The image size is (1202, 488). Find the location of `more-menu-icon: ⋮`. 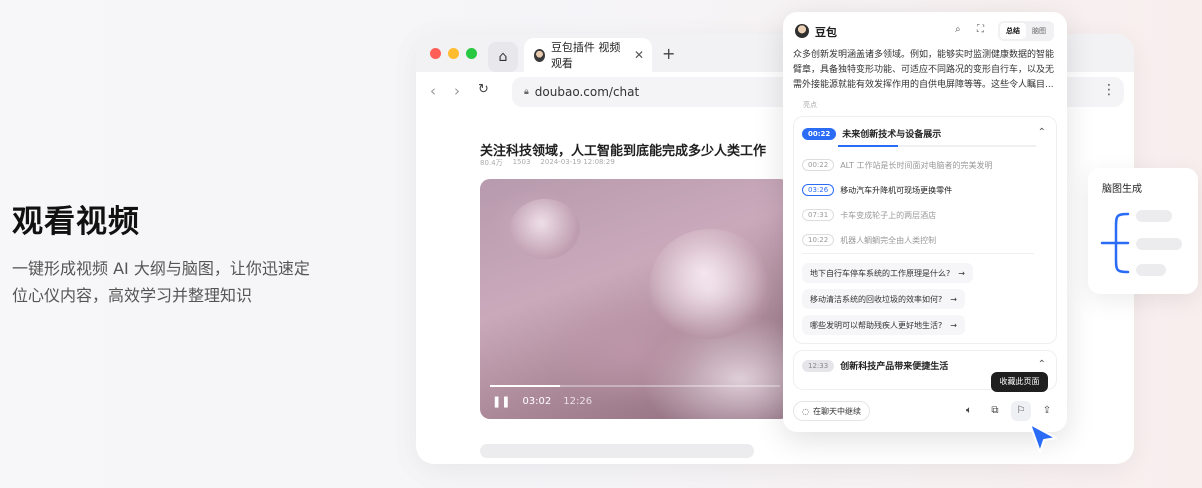

more-menu-icon: ⋮ is located at coordinates (1109, 90).